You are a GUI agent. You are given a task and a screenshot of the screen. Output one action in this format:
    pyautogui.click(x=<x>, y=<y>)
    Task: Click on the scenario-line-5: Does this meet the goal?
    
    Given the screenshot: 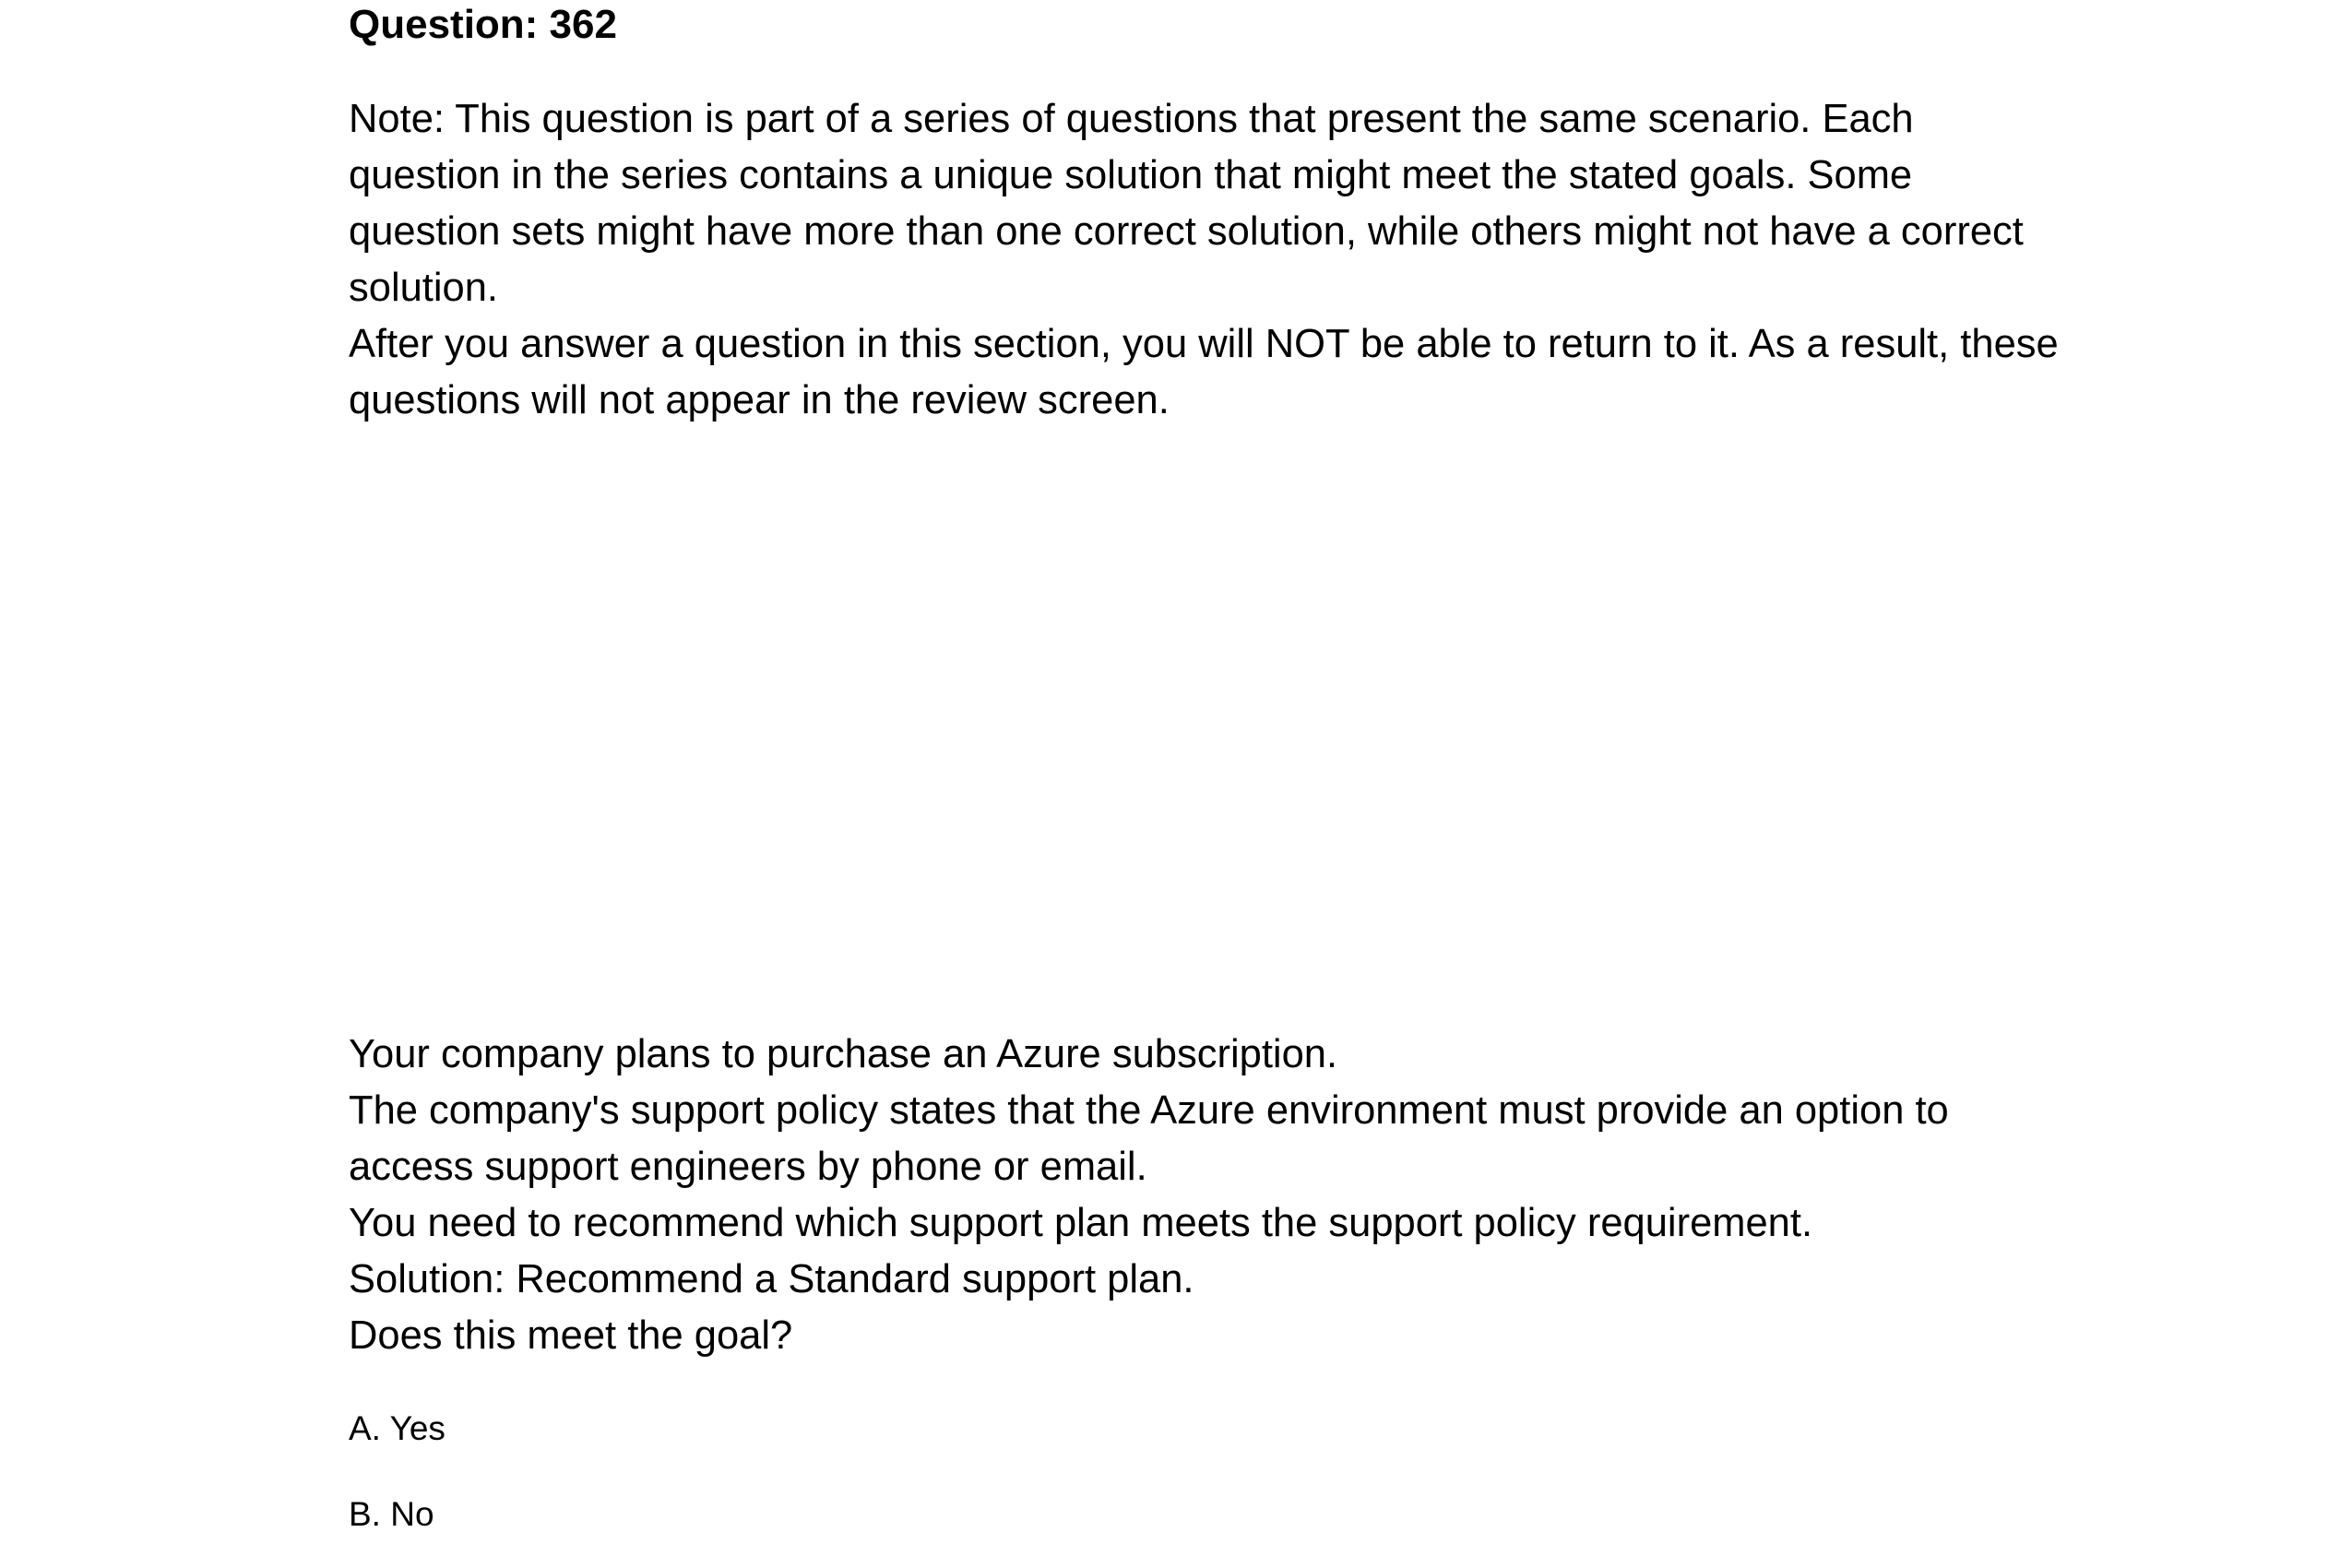 What is the action you would take?
    pyautogui.click(x=571, y=1335)
    